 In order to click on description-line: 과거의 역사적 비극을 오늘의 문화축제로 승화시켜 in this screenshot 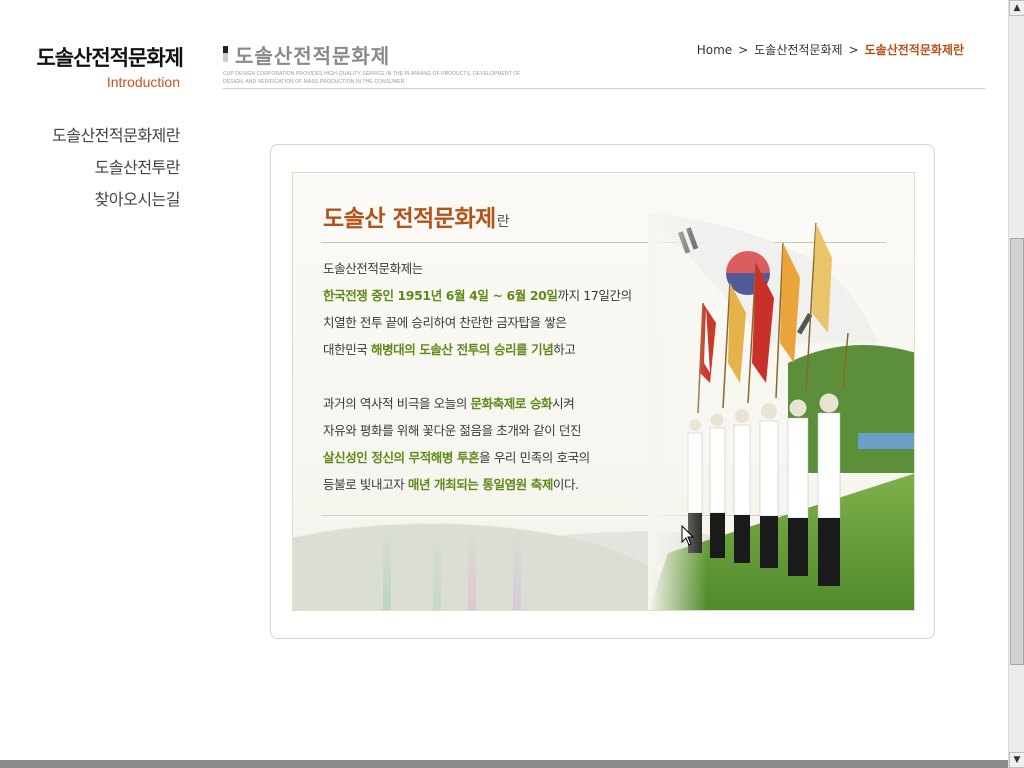, I will do `click(503, 403)`.